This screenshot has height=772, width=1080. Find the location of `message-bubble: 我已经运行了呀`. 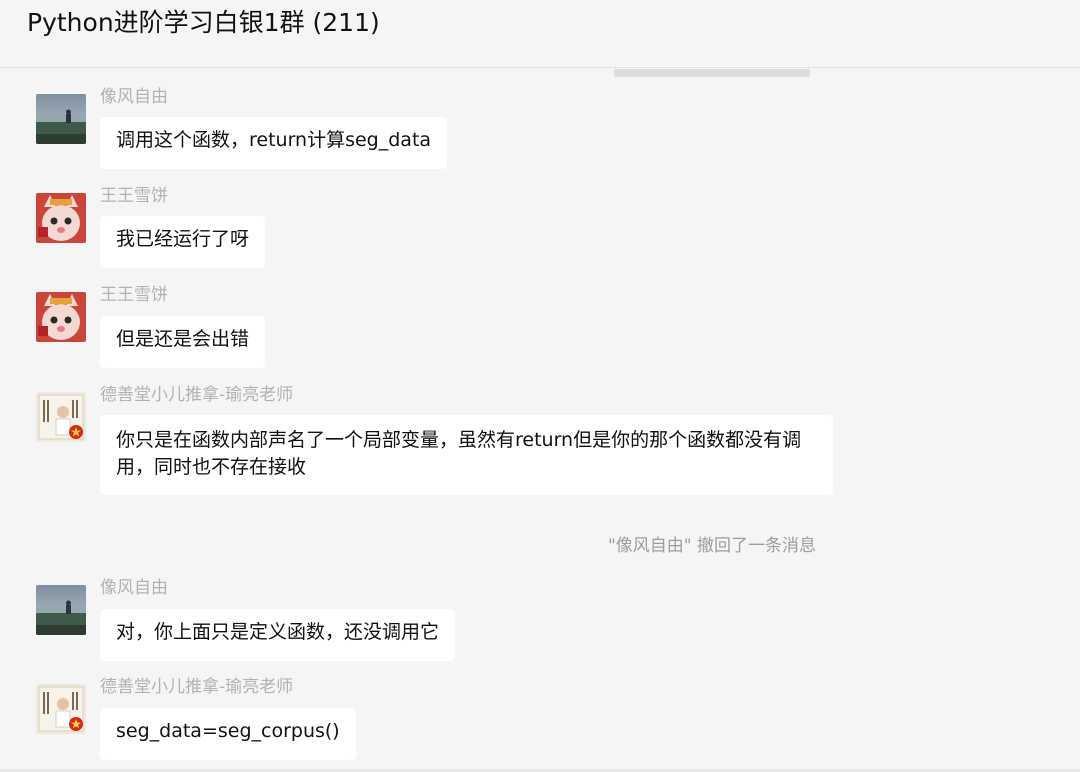

message-bubble: 我已经运行了呀 is located at coordinates (183, 242).